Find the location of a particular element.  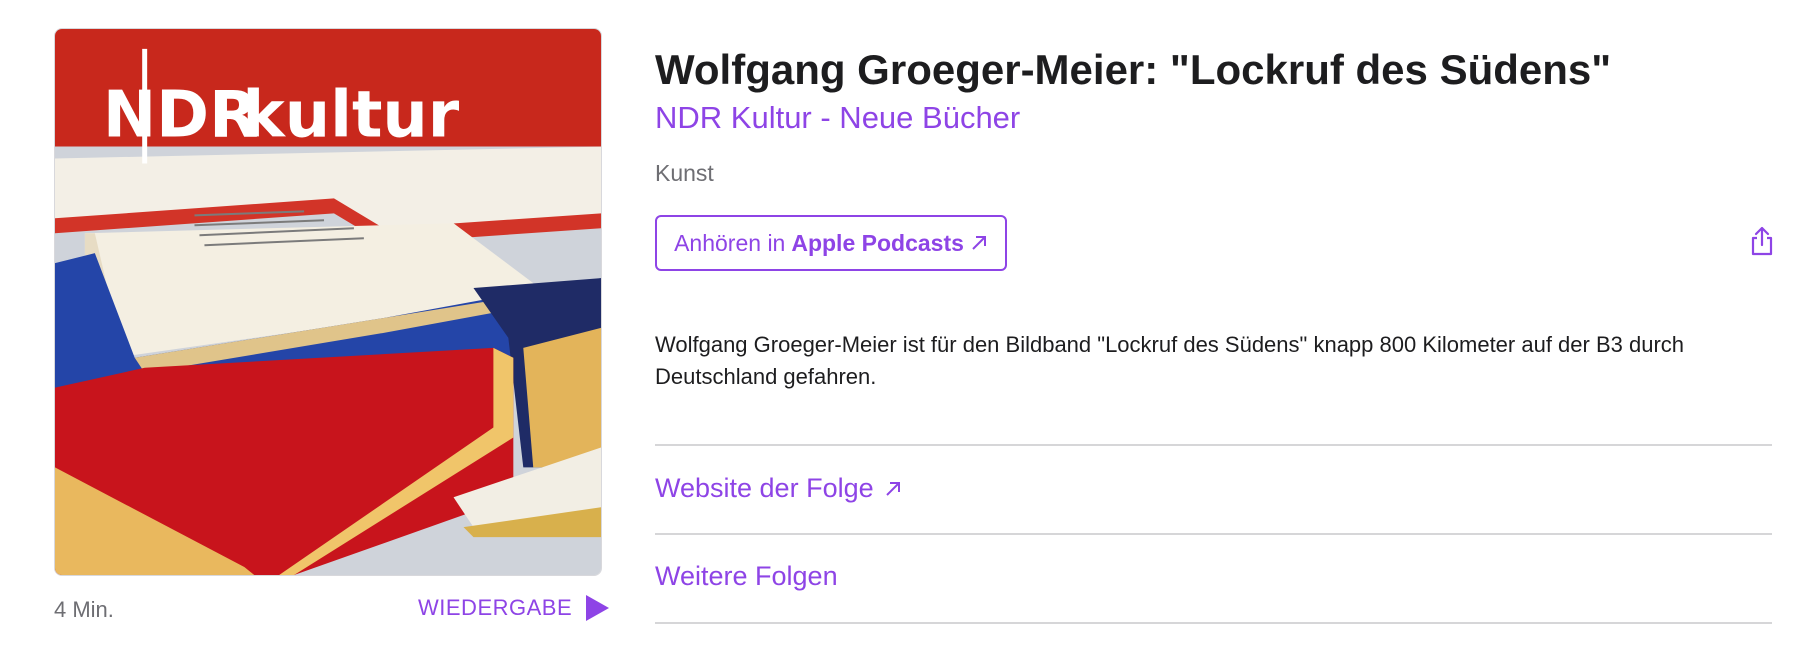

logo-text-ndr: NDR is located at coordinates (180, 116).